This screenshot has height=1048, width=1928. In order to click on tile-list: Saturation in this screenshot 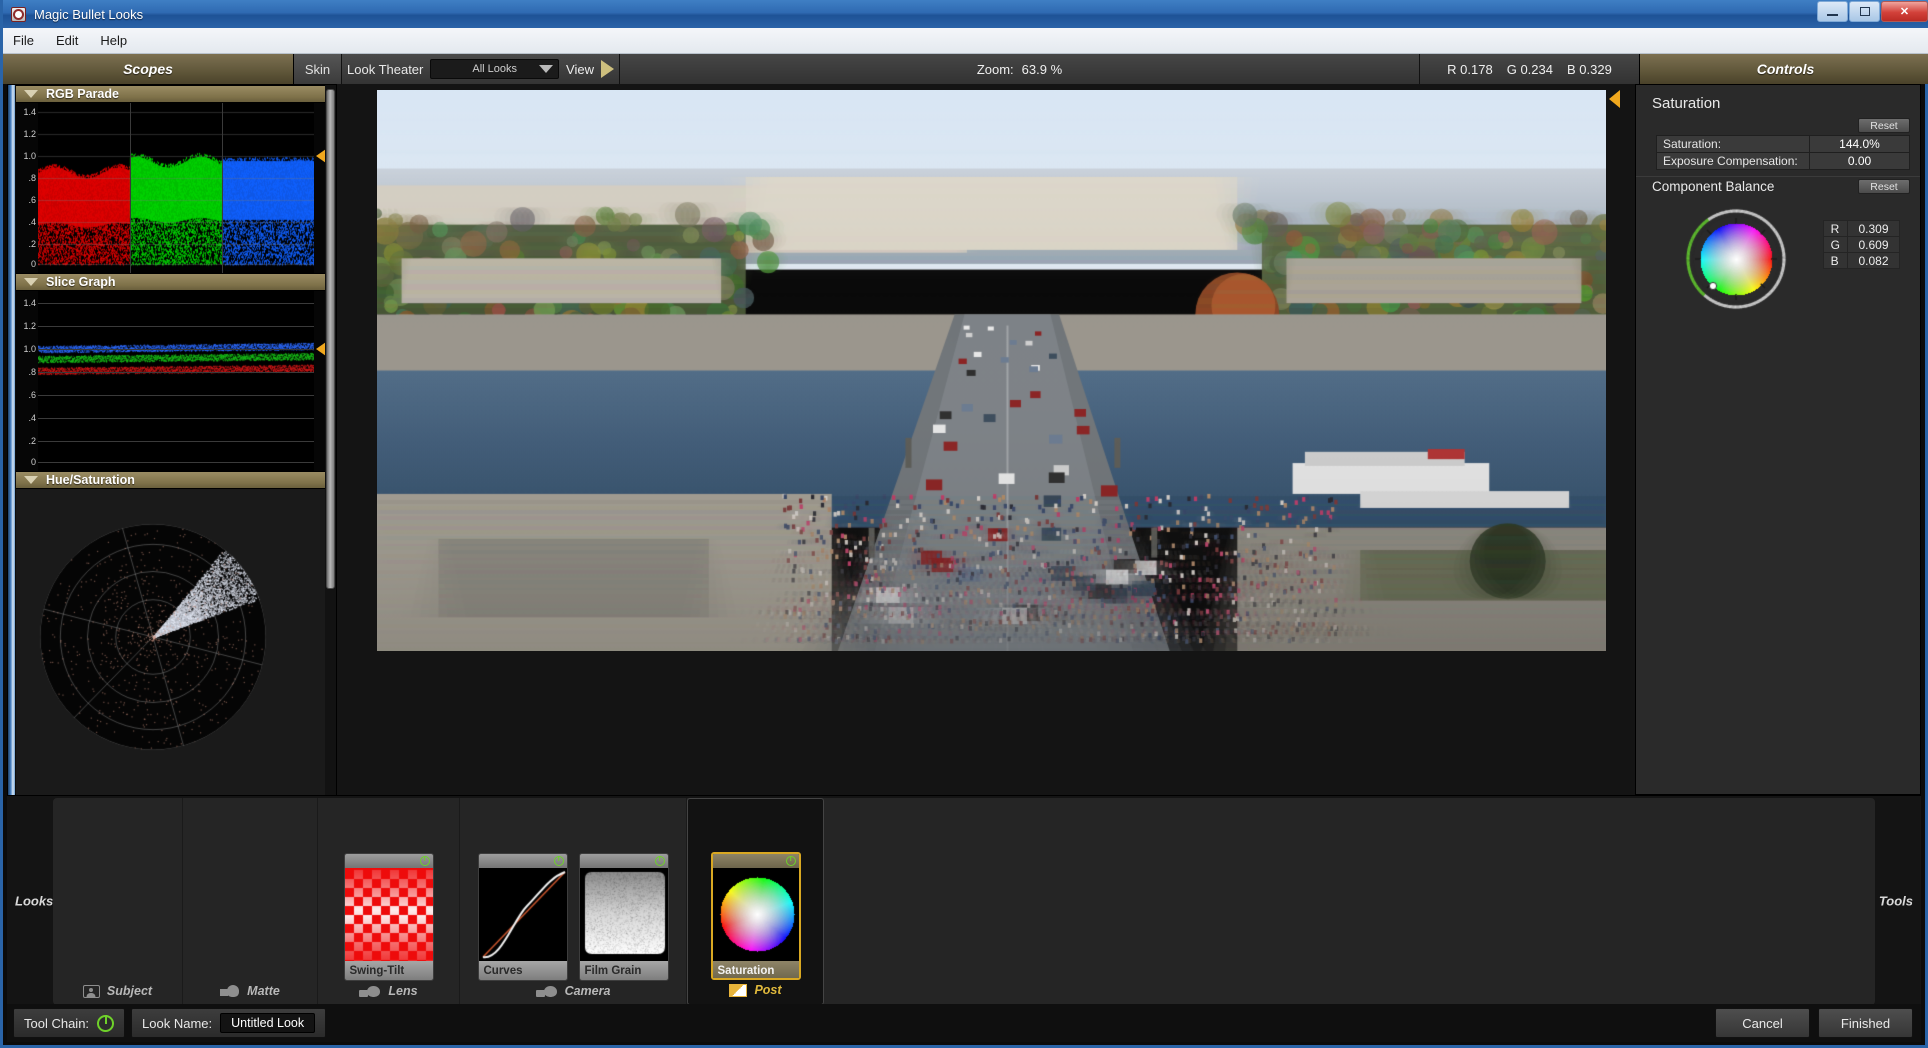, I will do `click(755, 916)`.